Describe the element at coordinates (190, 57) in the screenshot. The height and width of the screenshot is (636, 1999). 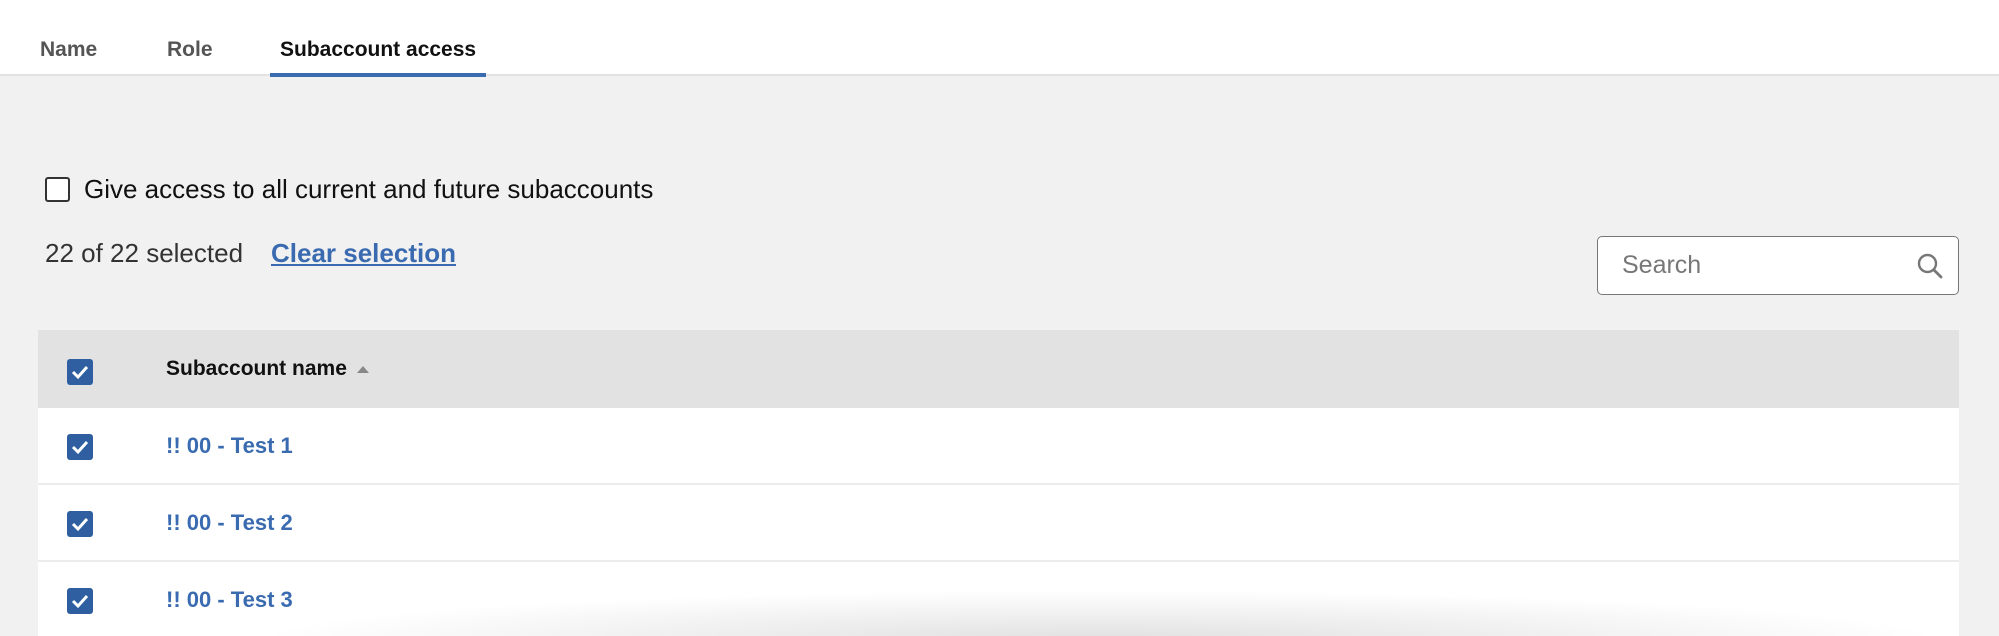
I see `tab-role: Role` at that location.